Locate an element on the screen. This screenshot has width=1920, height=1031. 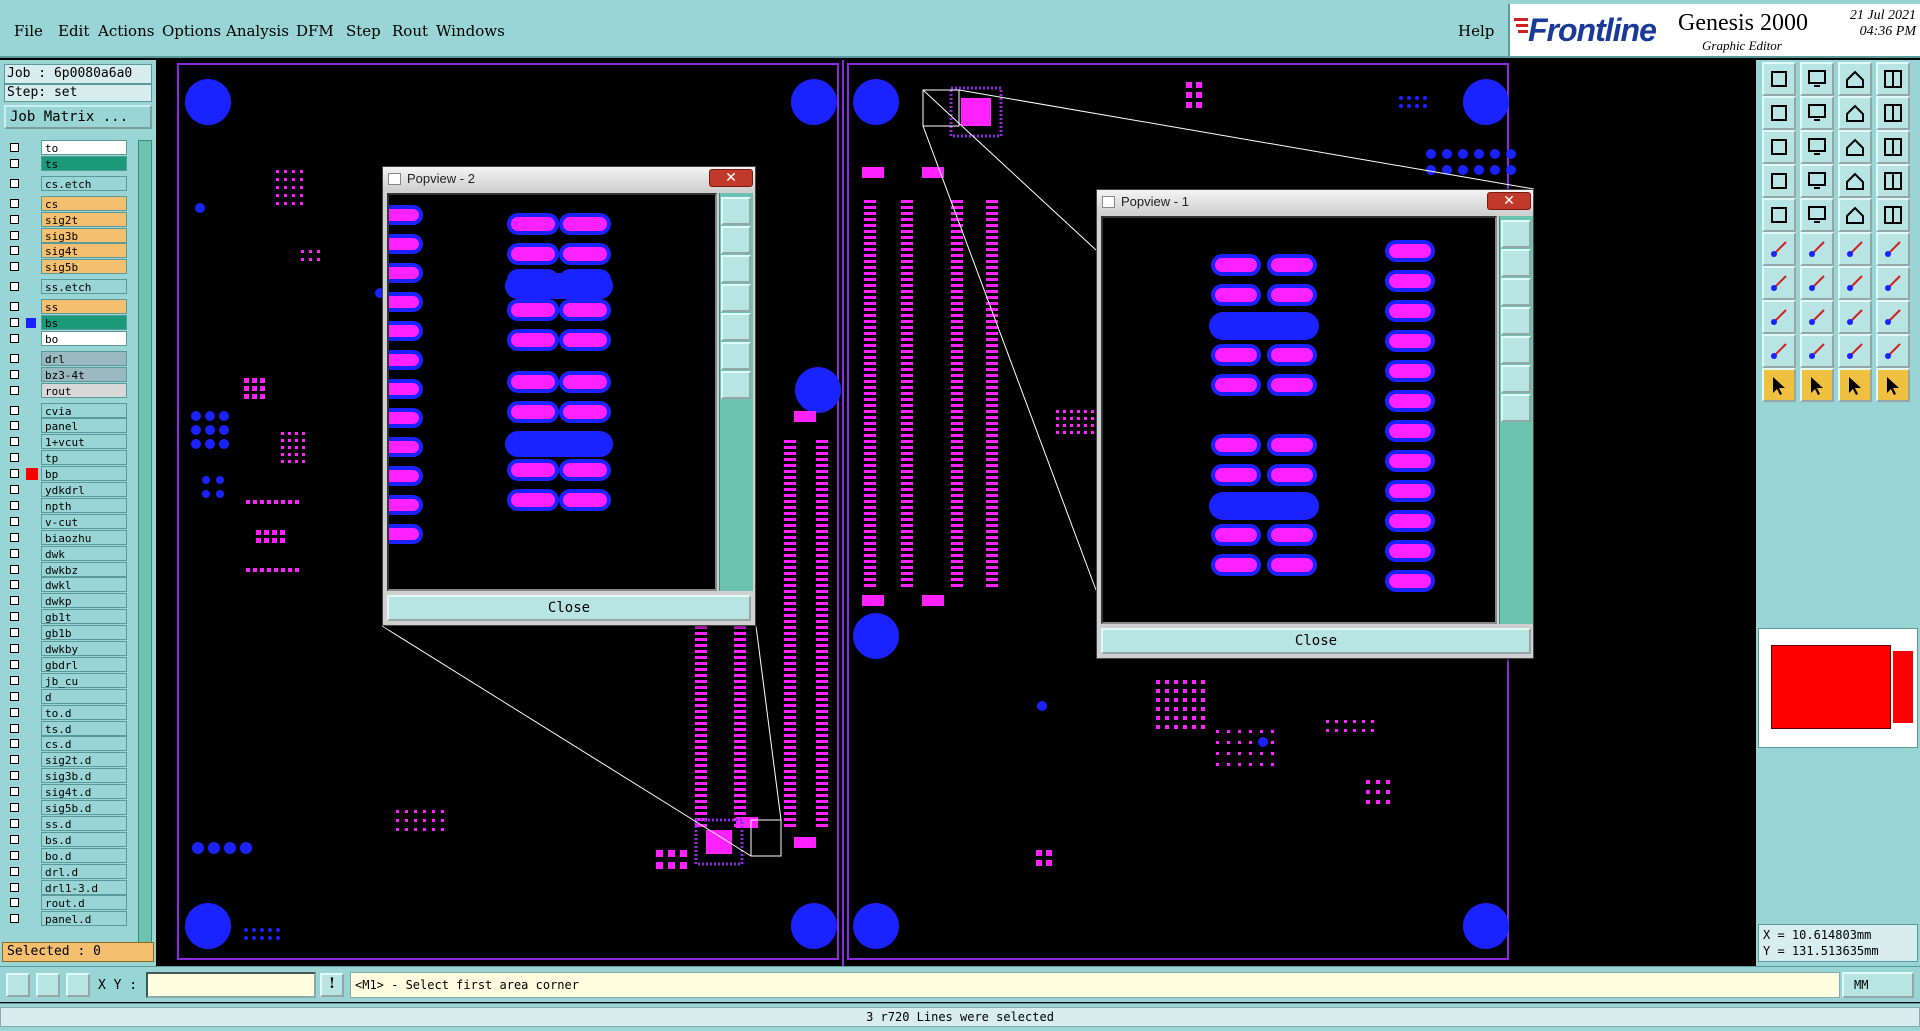
scale-icon is located at coordinates (1855, 147).